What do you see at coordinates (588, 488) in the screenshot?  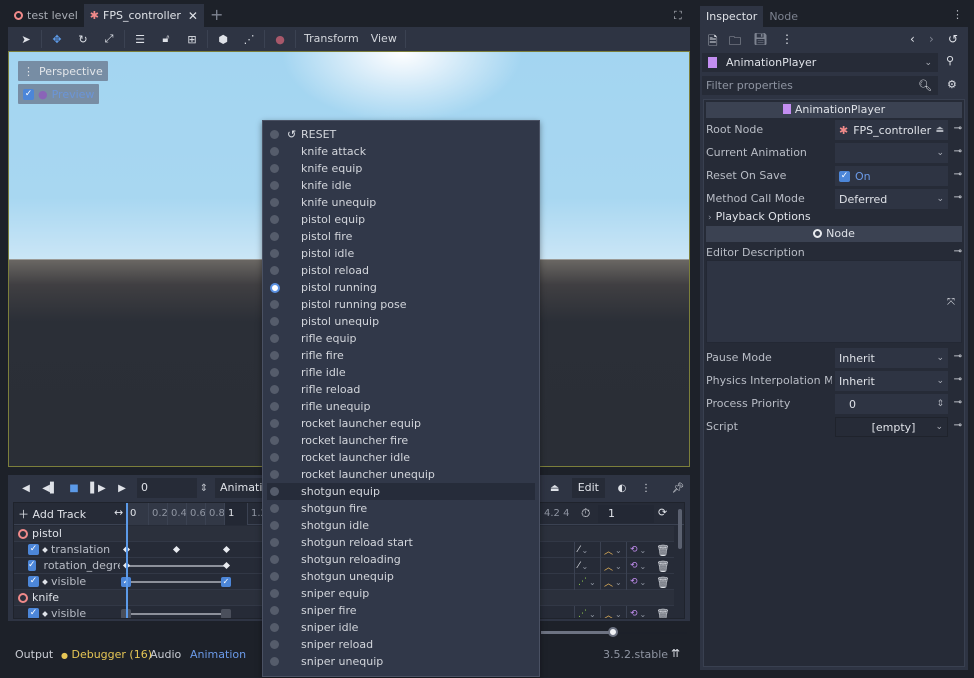 I see `edit-menu-button: Edit` at bounding box center [588, 488].